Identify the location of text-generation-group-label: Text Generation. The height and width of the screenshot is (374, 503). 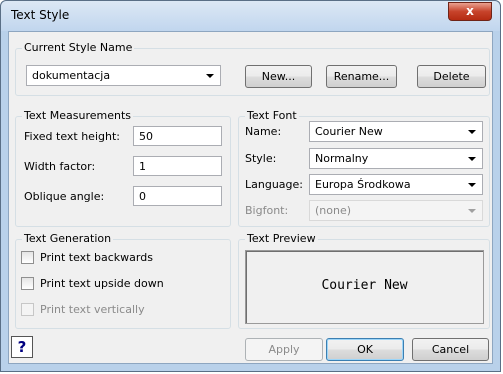
(68, 238).